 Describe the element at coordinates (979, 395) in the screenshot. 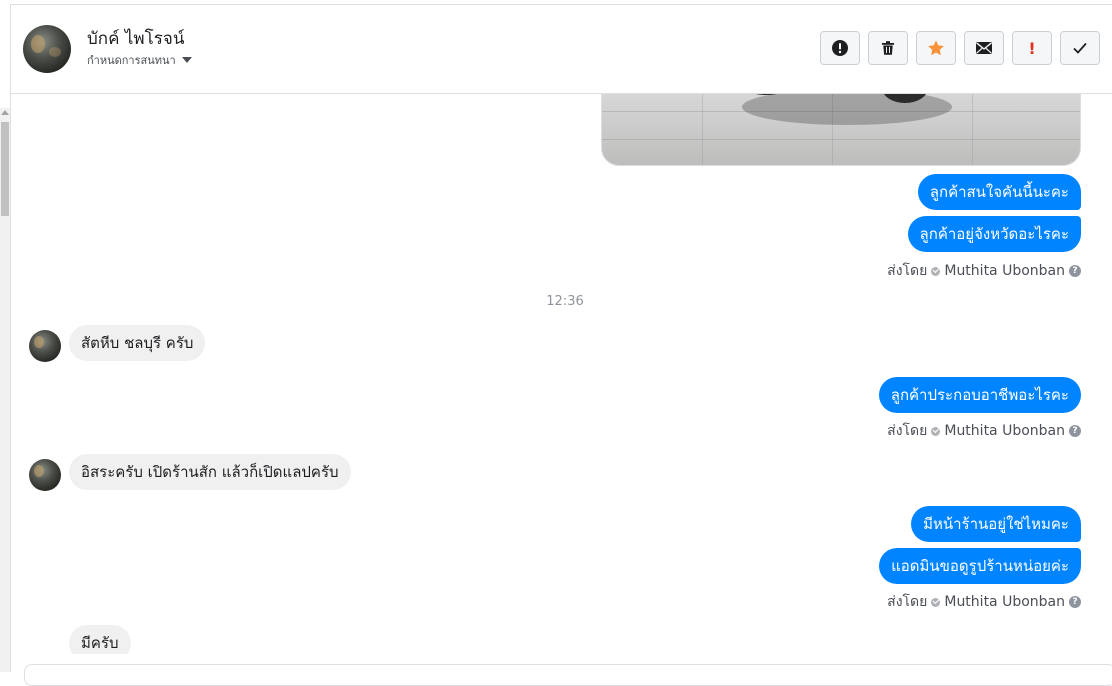

I see `outgoing-message: ลูกค้าประกอบอาชีพอะไรคะ` at that location.